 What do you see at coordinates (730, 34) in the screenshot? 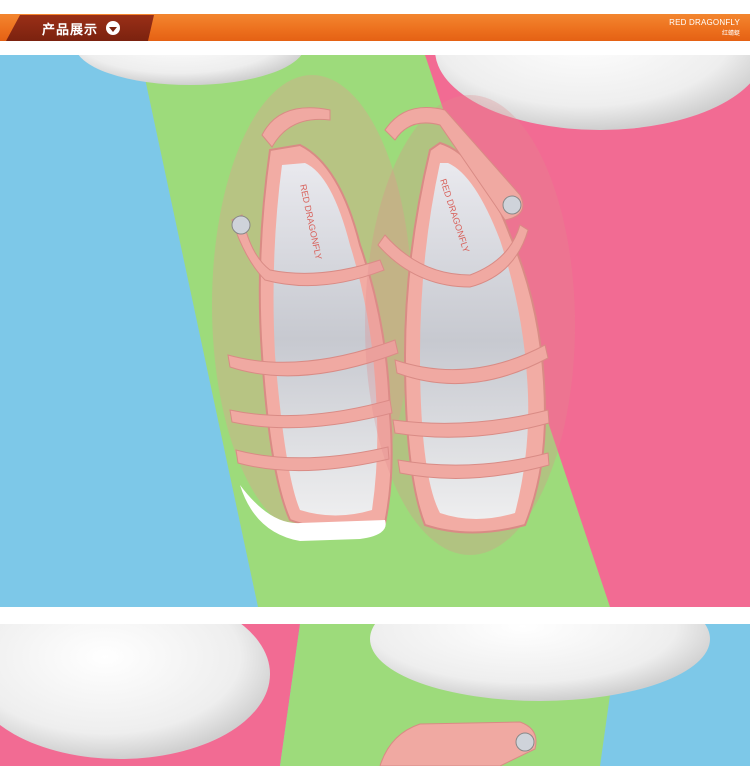
I see `brand-name-cn: 红蜻蜓` at bounding box center [730, 34].